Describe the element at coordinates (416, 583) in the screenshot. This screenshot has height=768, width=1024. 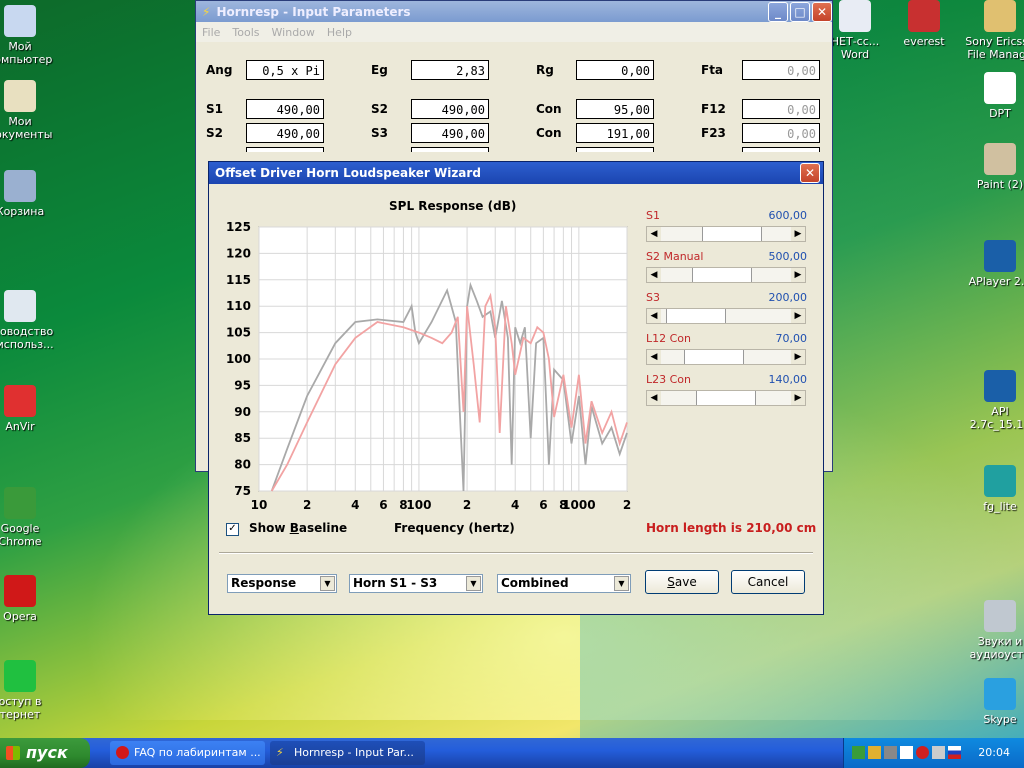
I see `horn-combo: Horn S1 - S3 ▼` at that location.